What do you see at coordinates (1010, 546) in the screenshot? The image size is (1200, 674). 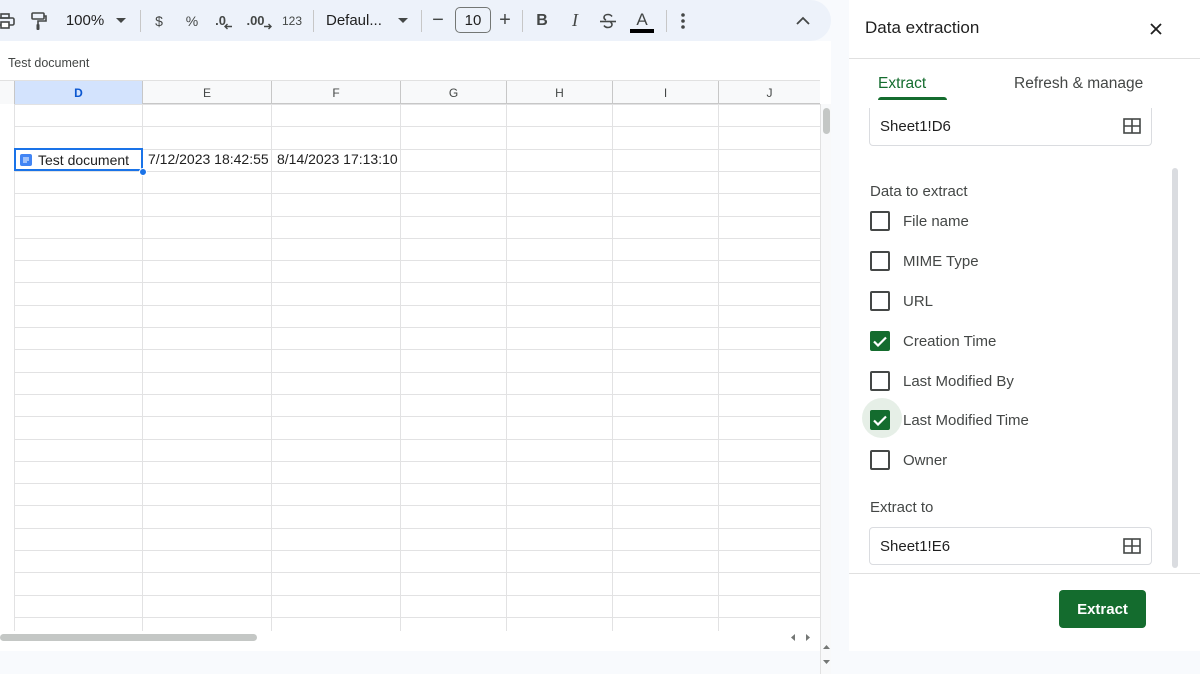 I see `extract-to-field: Sheet1!E6` at bounding box center [1010, 546].